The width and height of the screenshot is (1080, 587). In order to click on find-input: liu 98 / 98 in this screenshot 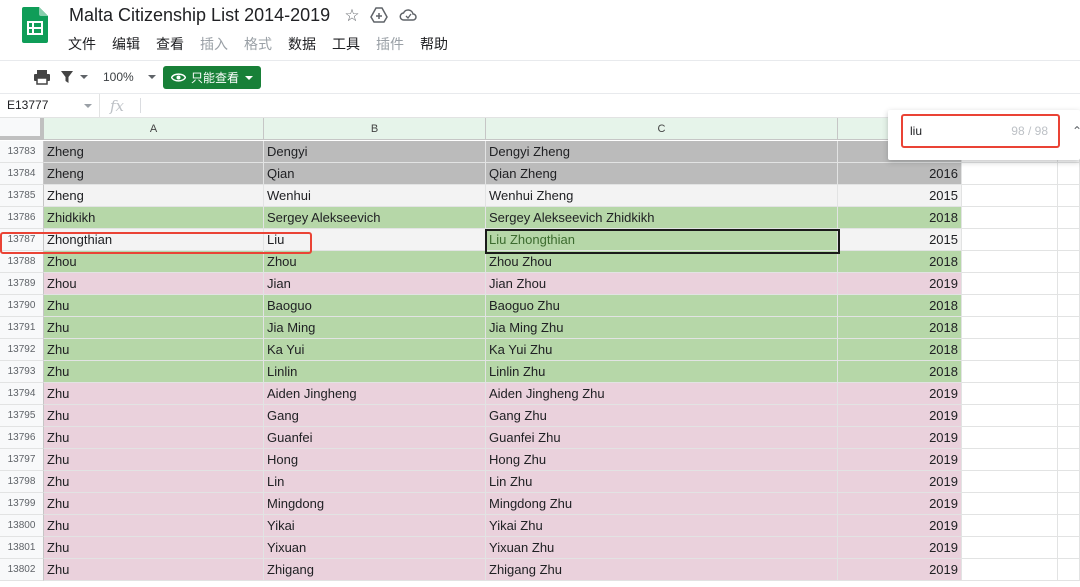, I will do `click(980, 131)`.